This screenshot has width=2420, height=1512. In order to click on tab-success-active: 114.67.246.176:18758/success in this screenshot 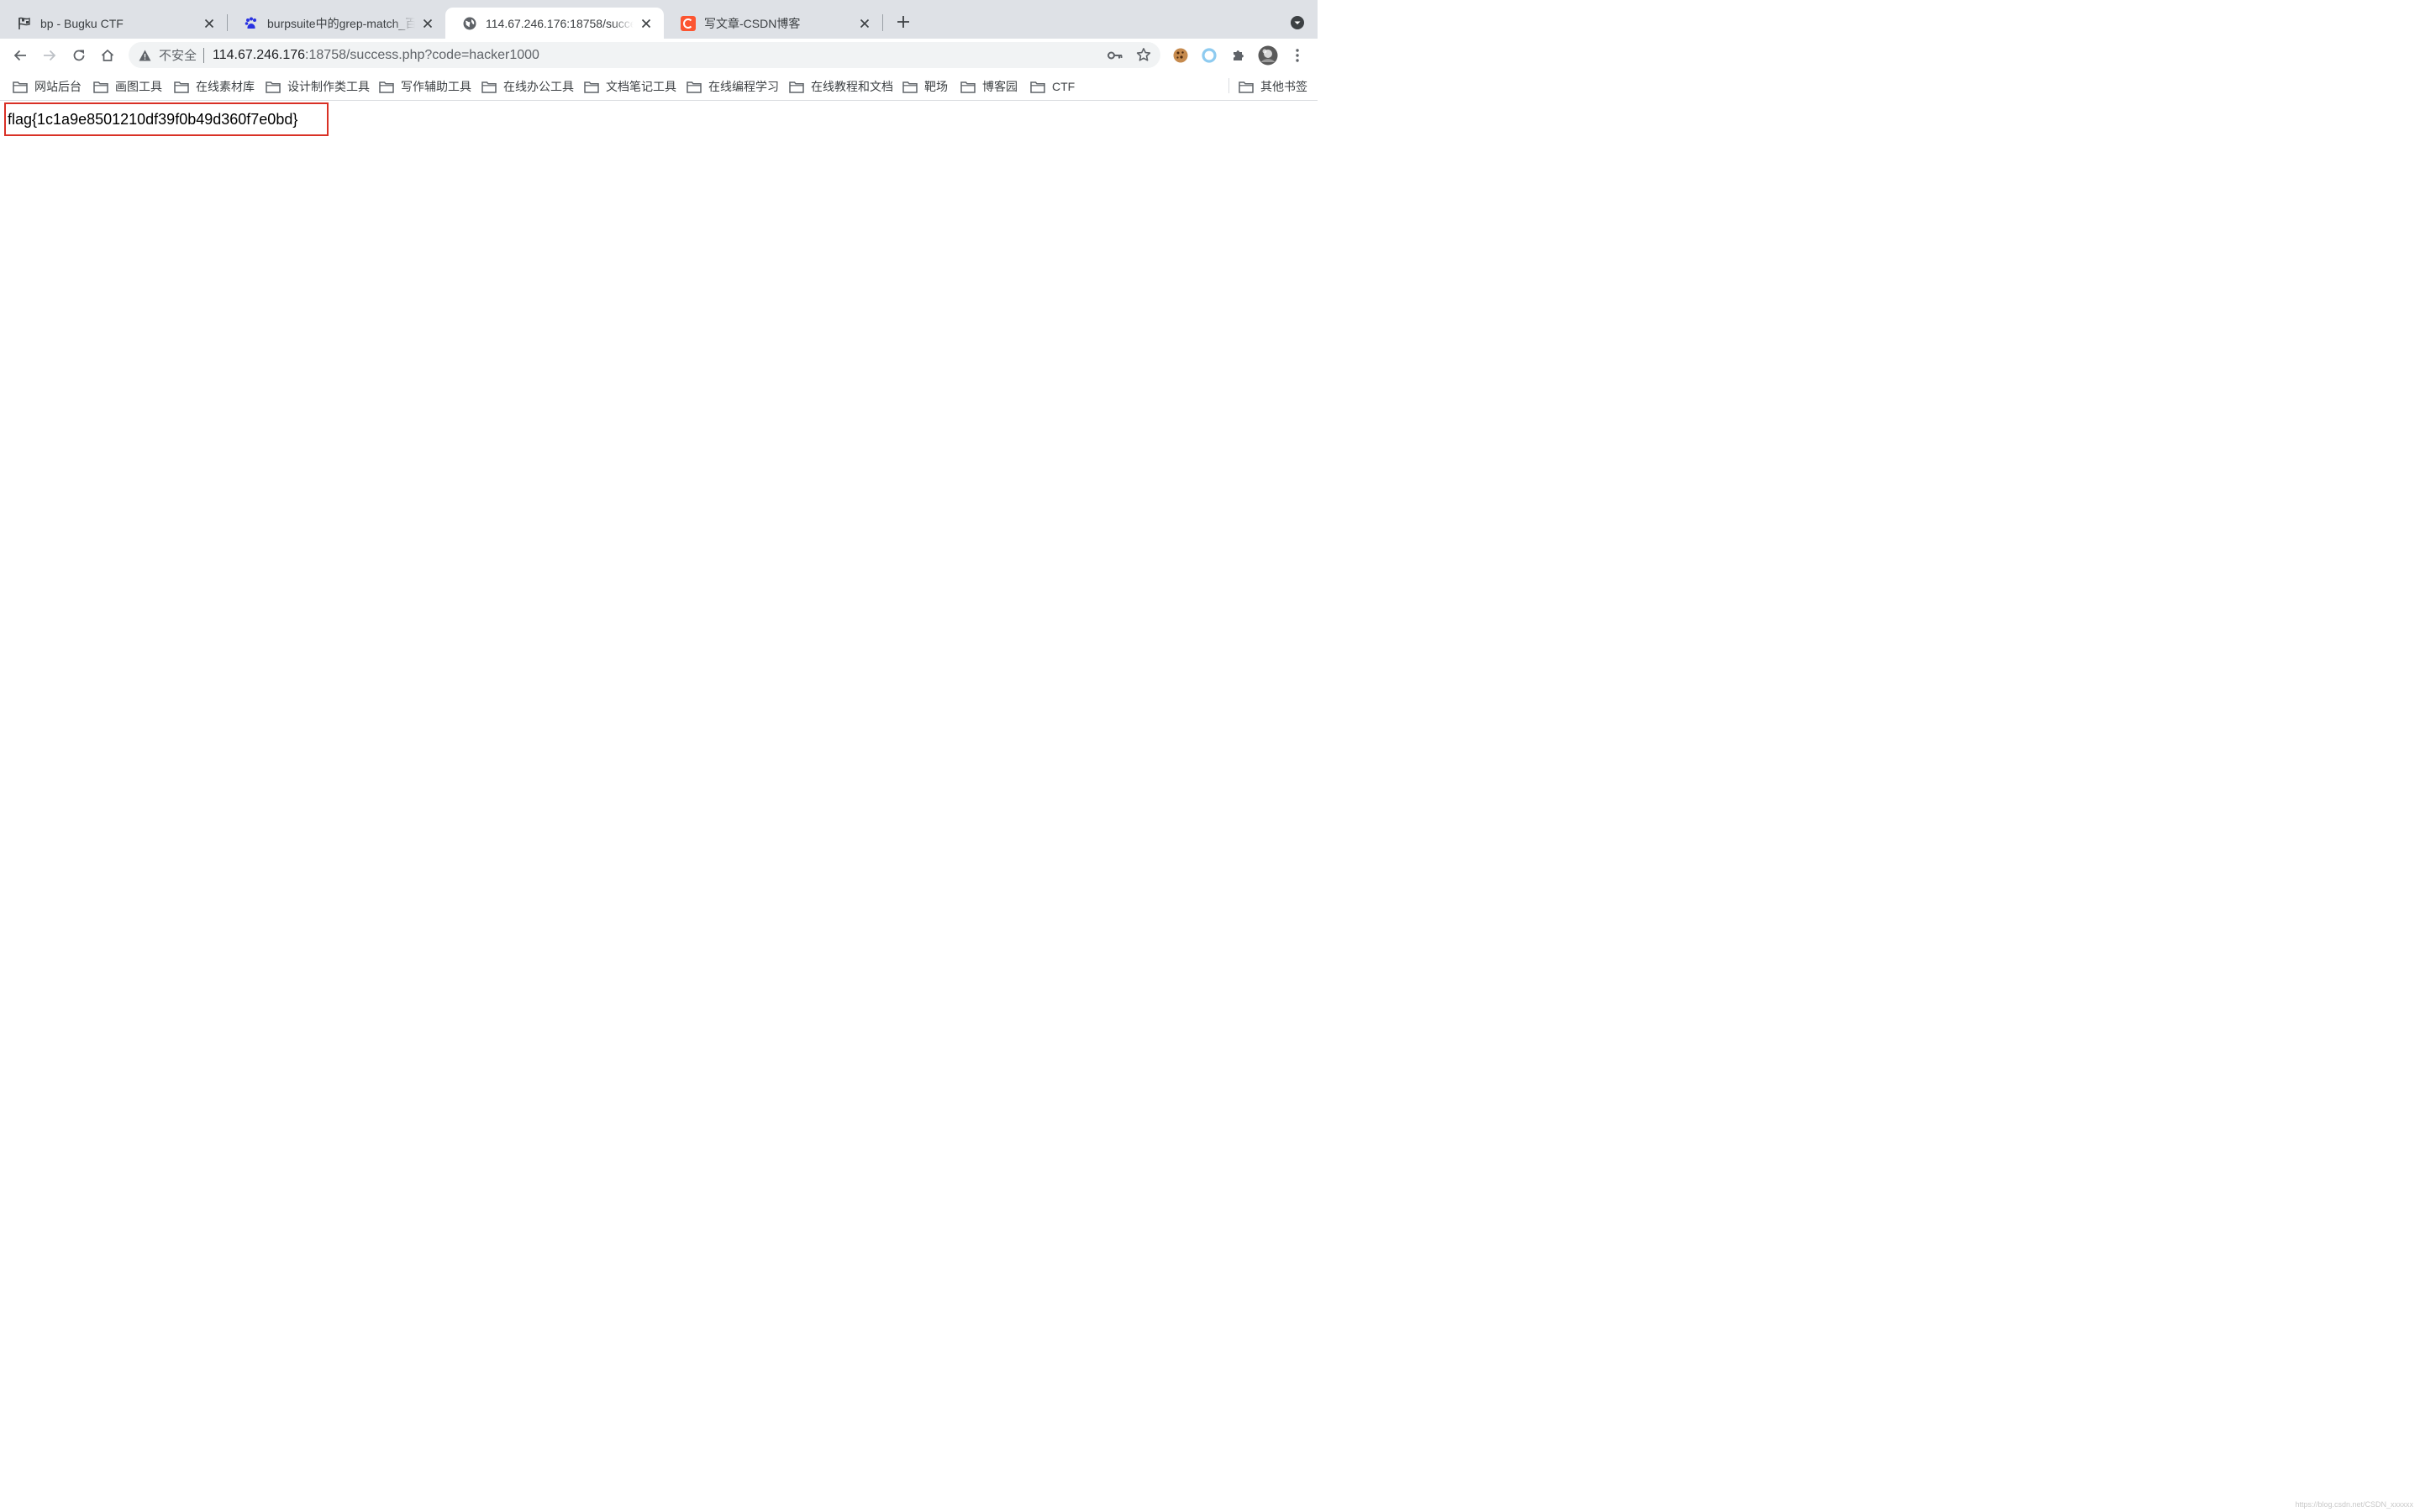, I will do `click(554, 23)`.